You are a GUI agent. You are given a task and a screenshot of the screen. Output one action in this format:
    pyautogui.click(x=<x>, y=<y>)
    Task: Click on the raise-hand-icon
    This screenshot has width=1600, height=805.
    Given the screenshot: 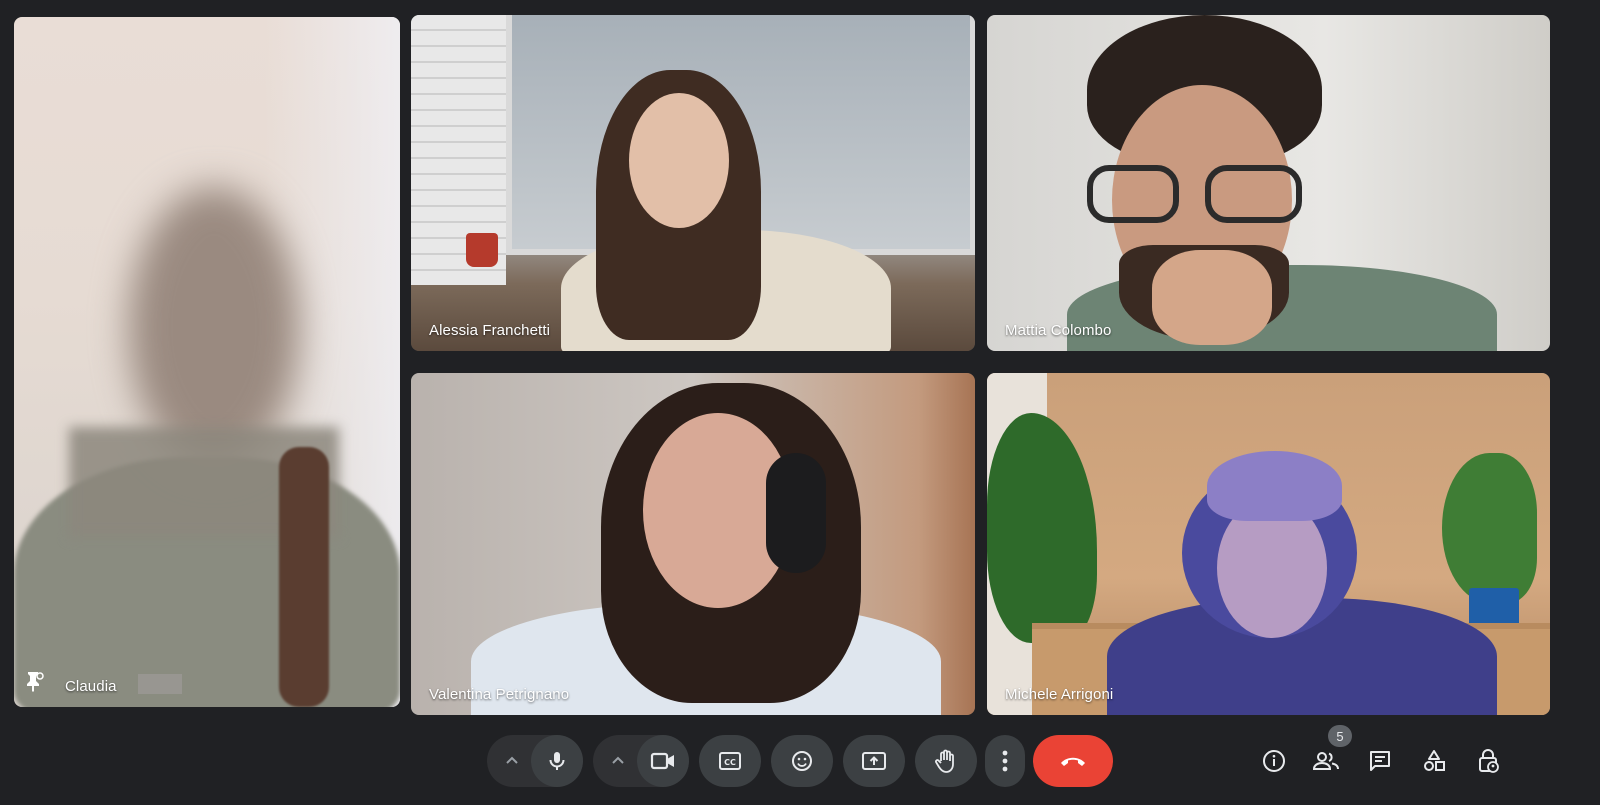 What is the action you would take?
    pyautogui.click(x=946, y=761)
    